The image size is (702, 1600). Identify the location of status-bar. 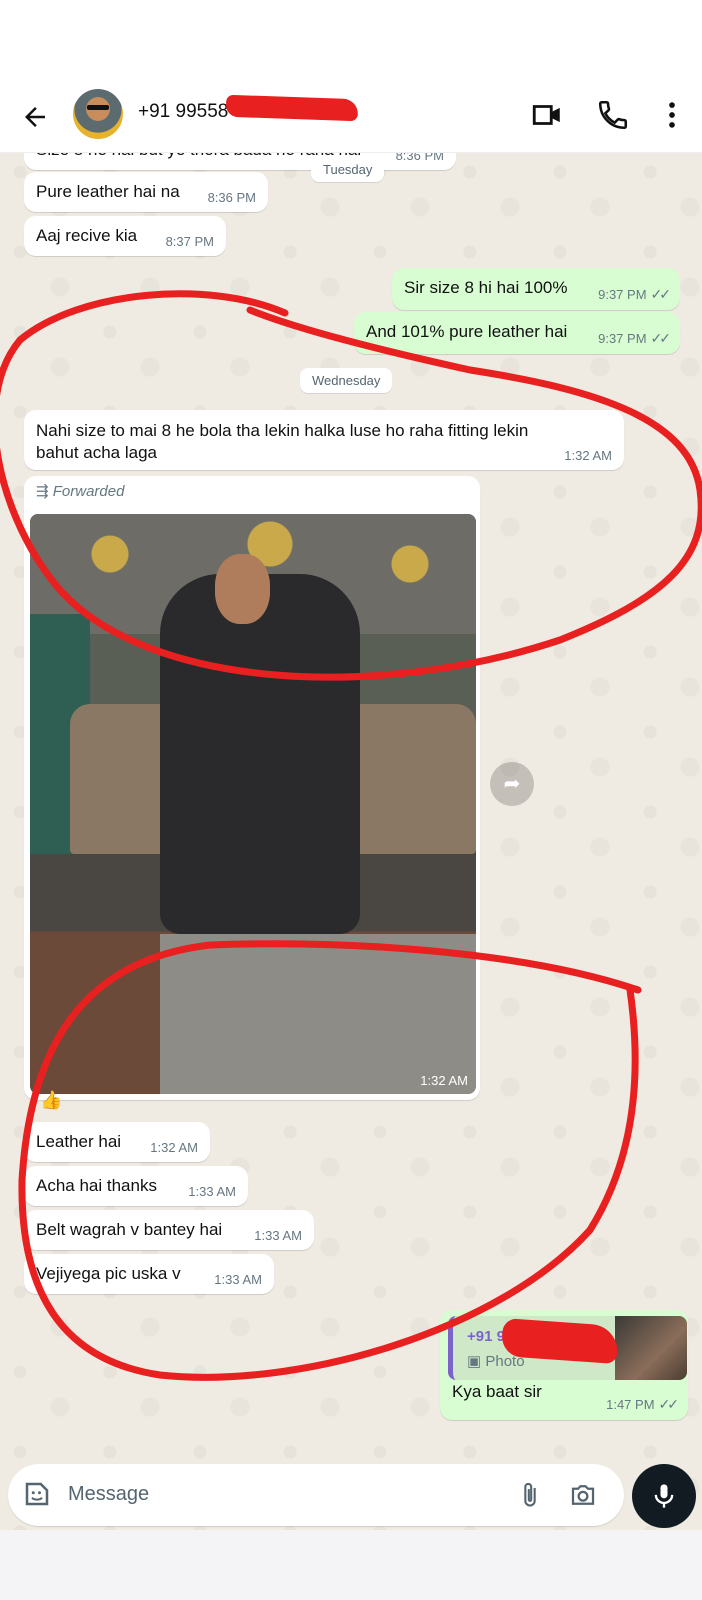
(351, 40).